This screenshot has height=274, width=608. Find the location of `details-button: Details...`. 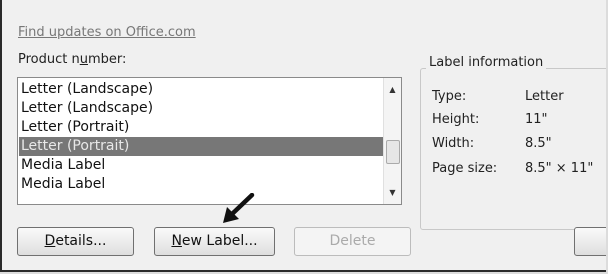

details-button: Details... is located at coordinates (75, 241).